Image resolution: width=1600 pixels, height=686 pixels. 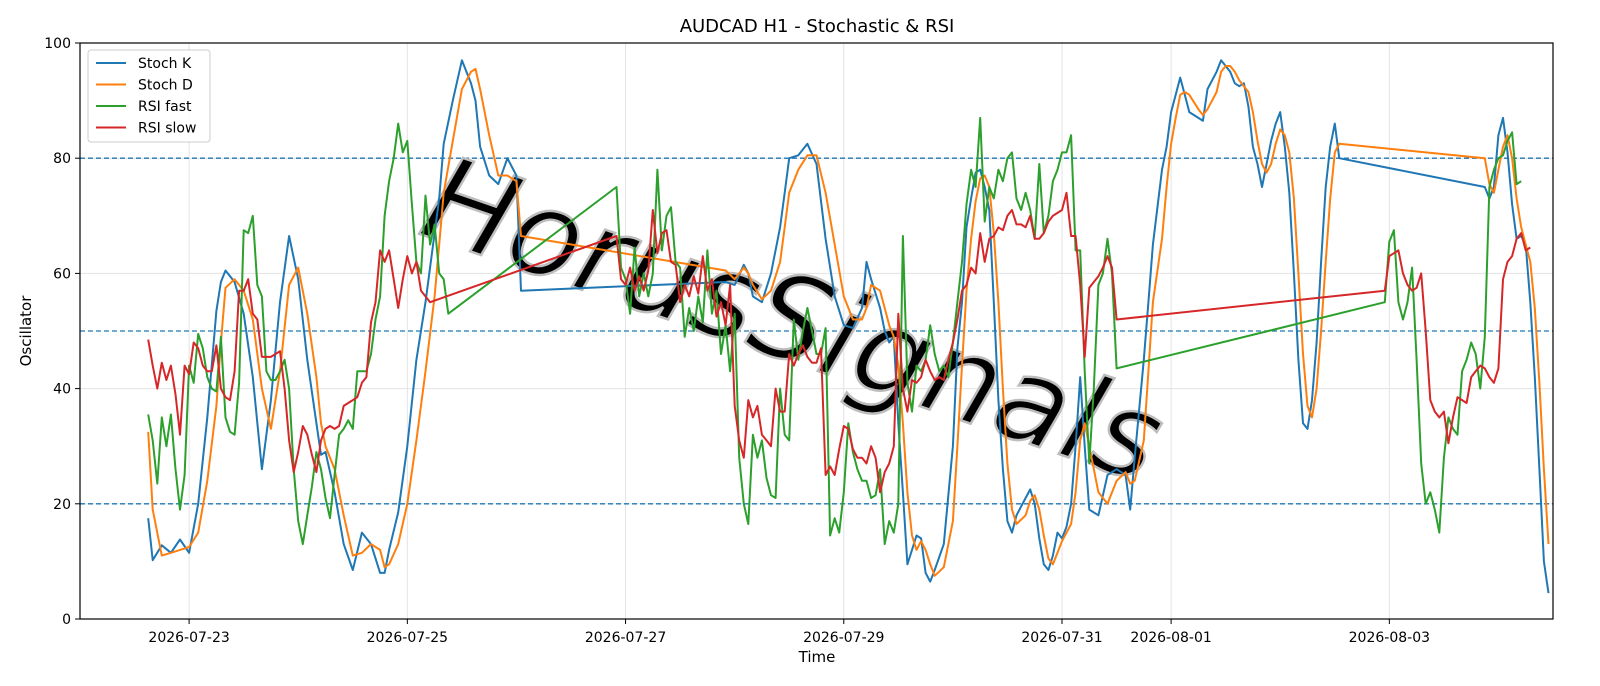 I want to click on legend: Stoch K Stoch D RSI fast RSI slow, so click(x=149, y=96).